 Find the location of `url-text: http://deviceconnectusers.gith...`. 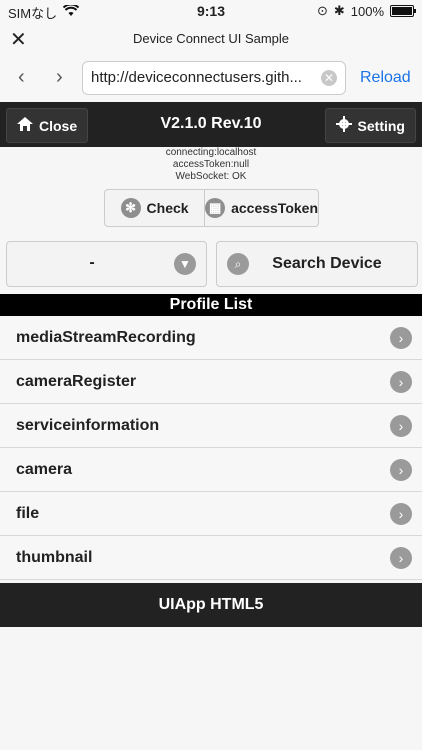

url-text: http://deviceconnectusers.gith... is located at coordinates (196, 77).